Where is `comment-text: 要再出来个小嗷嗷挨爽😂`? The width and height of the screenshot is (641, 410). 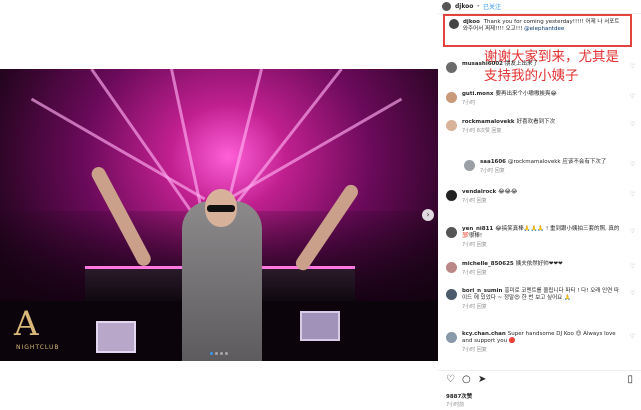
comment-text: 要再出来个小嗷嗷挨爽😂 is located at coordinates (526, 94).